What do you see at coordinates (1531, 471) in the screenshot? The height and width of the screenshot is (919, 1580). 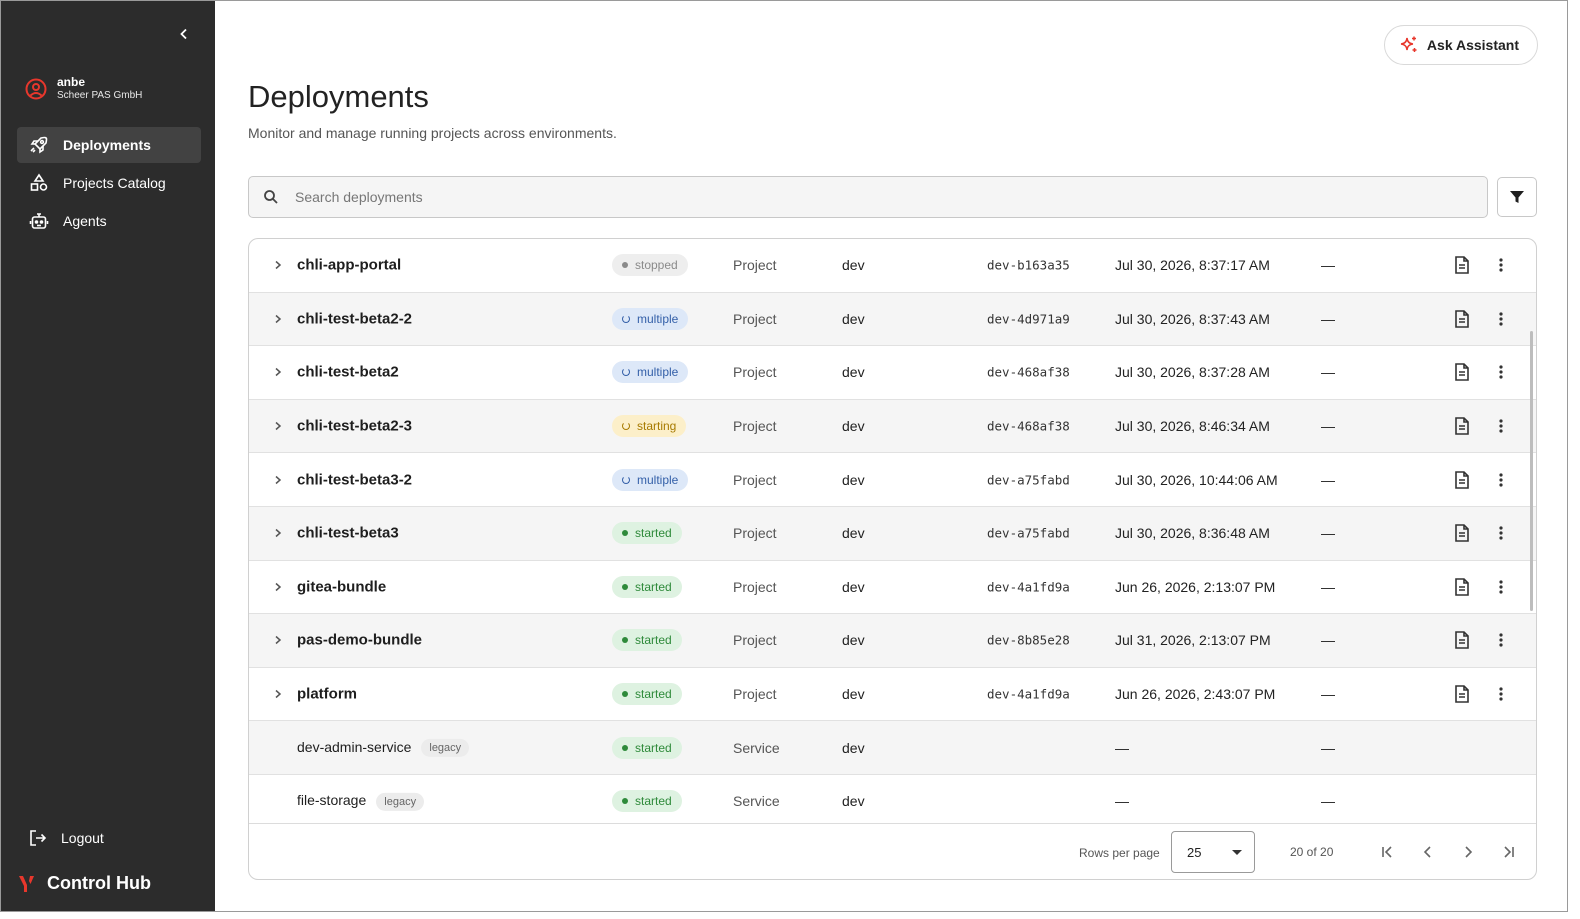 I see `table-scrollbar` at bounding box center [1531, 471].